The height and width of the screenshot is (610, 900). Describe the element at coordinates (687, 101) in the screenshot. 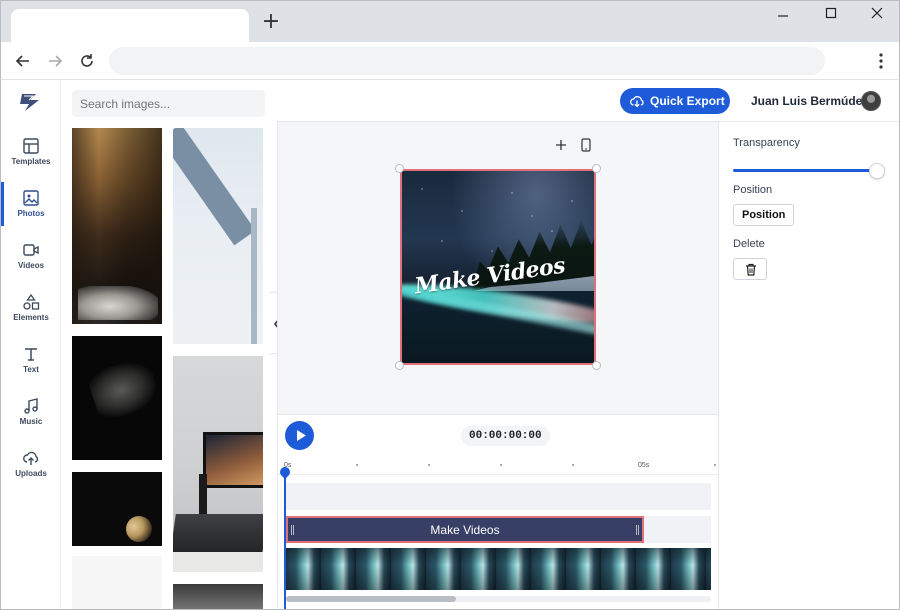

I see `quick-export-label: Quick Export` at that location.